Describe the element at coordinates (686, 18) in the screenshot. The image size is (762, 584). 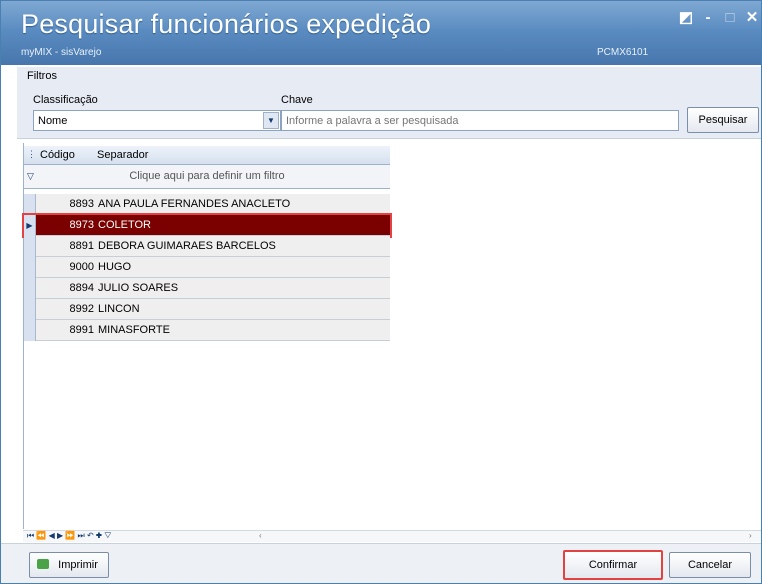
I see `restore-icon: ◩` at that location.